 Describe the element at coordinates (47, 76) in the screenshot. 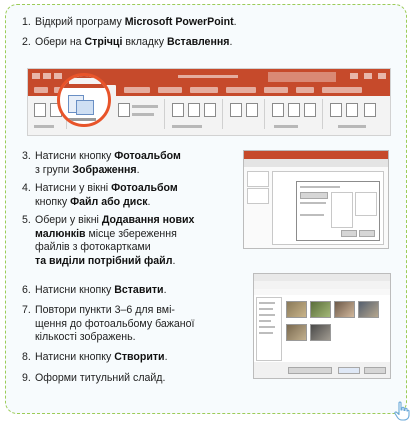

I see `quick-access-icon` at that location.